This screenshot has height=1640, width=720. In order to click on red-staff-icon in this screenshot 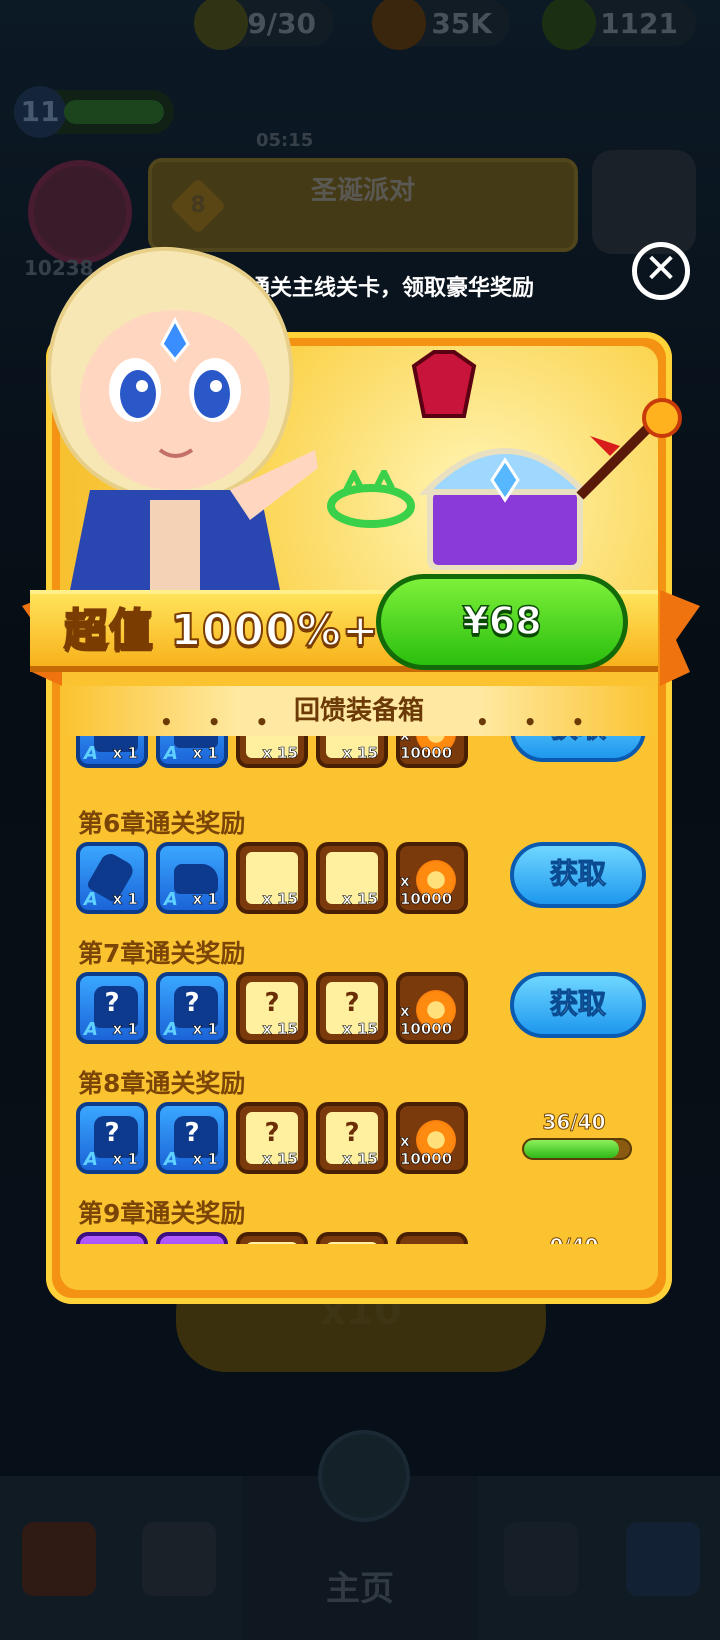, I will do `click(629, 449)`.